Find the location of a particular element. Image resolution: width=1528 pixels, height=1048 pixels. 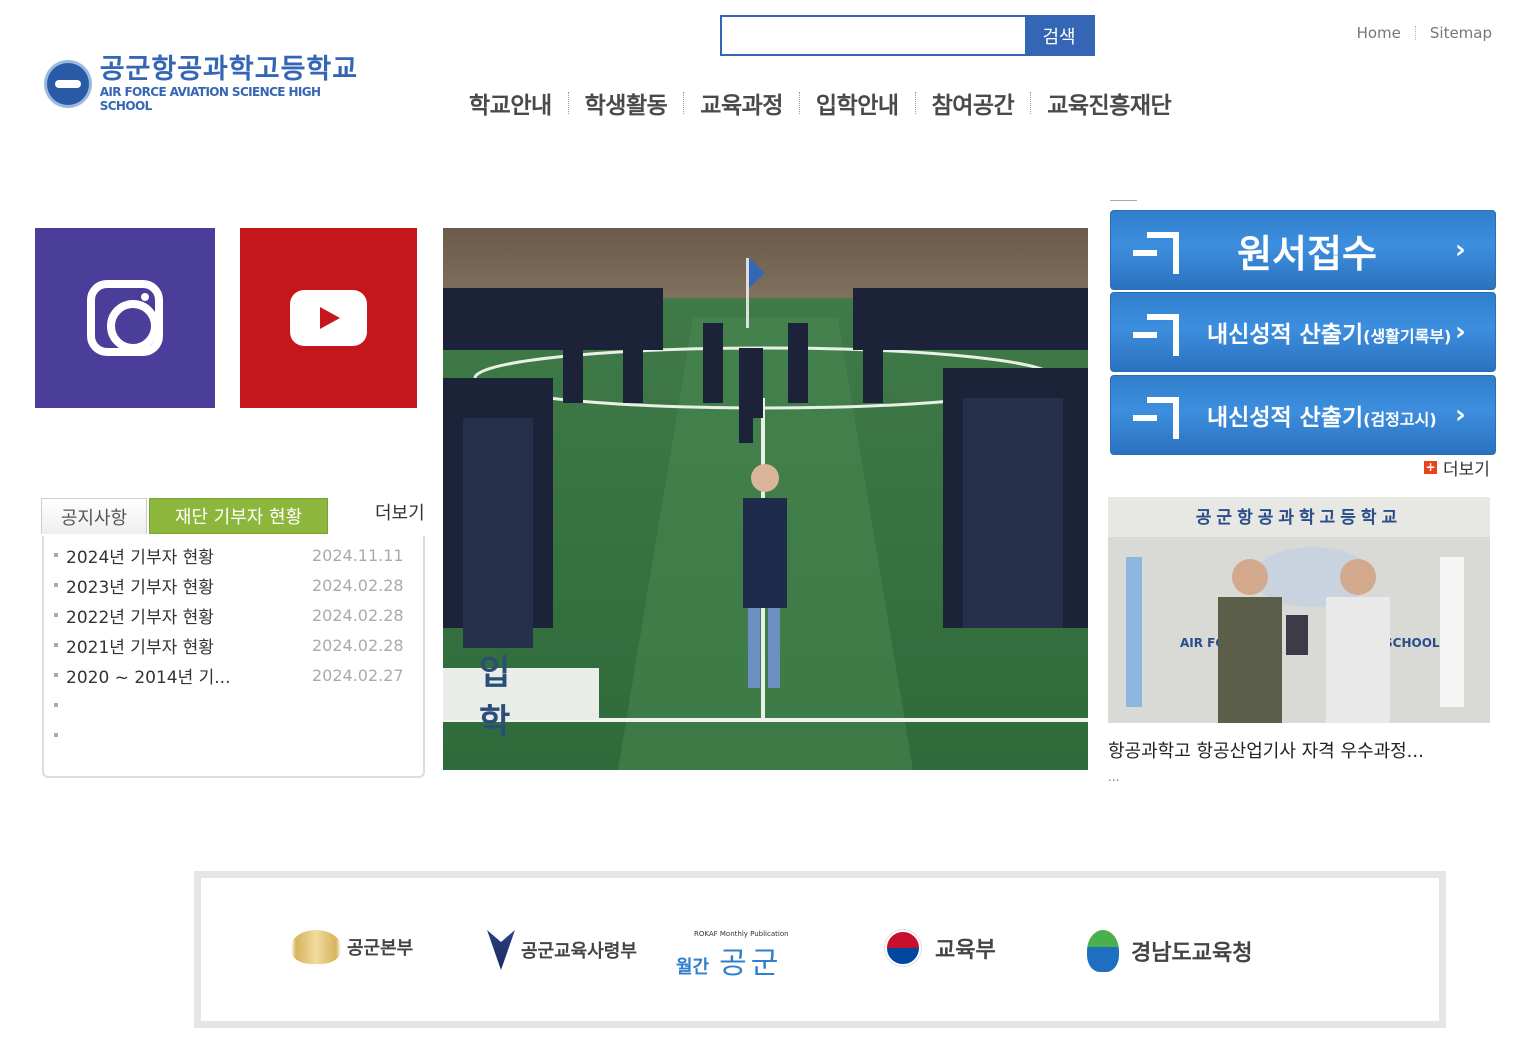

main-navigation: 학교안내 학생활동 교육과정 입학안내 참여공간 교육진흥재단 is located at coordinates (820, 103).